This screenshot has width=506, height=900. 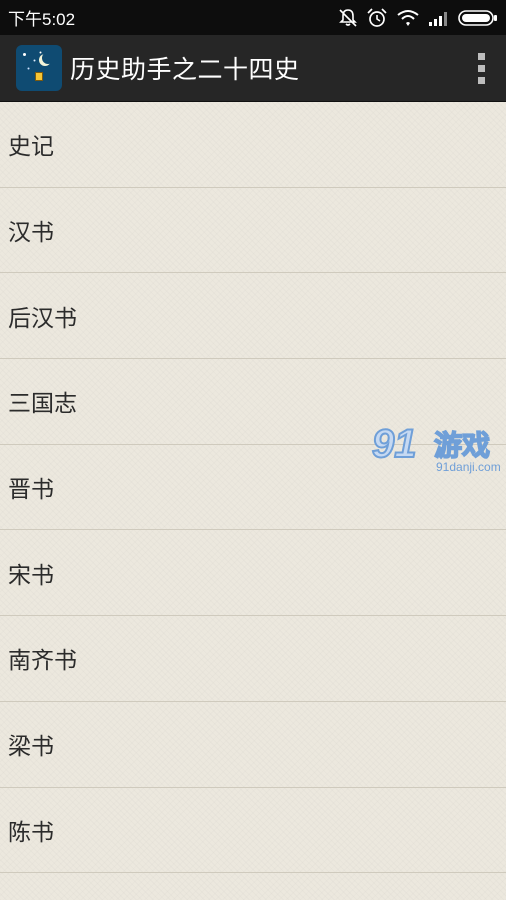 What do you see at coordinates (31, 575) in the screenshot?
I see `list-item-label: 宋书` at bounding box center [31, 575].